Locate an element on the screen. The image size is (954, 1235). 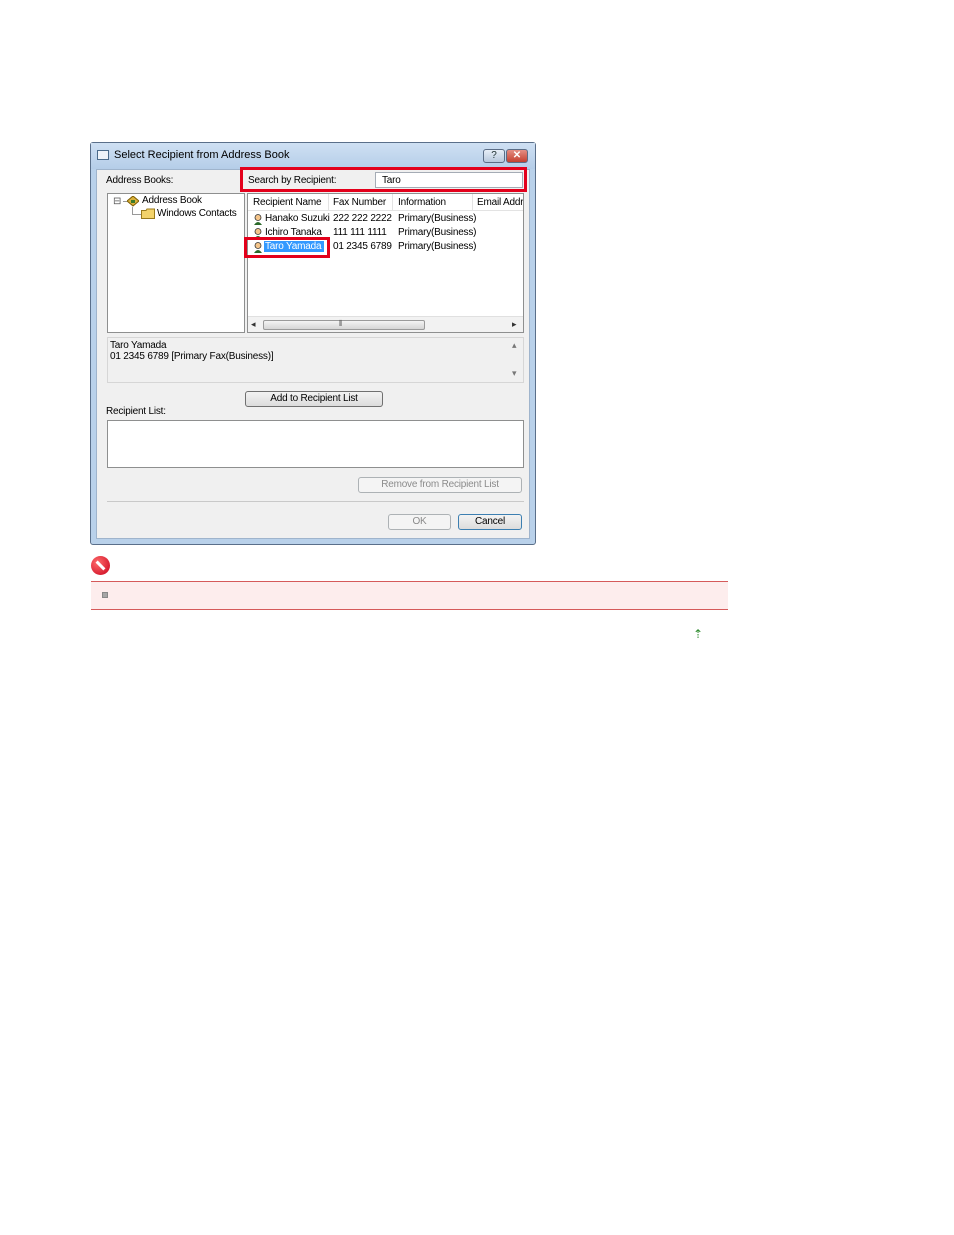
tree-expander-icon: ⊟ is located at coordinates (117, 201).